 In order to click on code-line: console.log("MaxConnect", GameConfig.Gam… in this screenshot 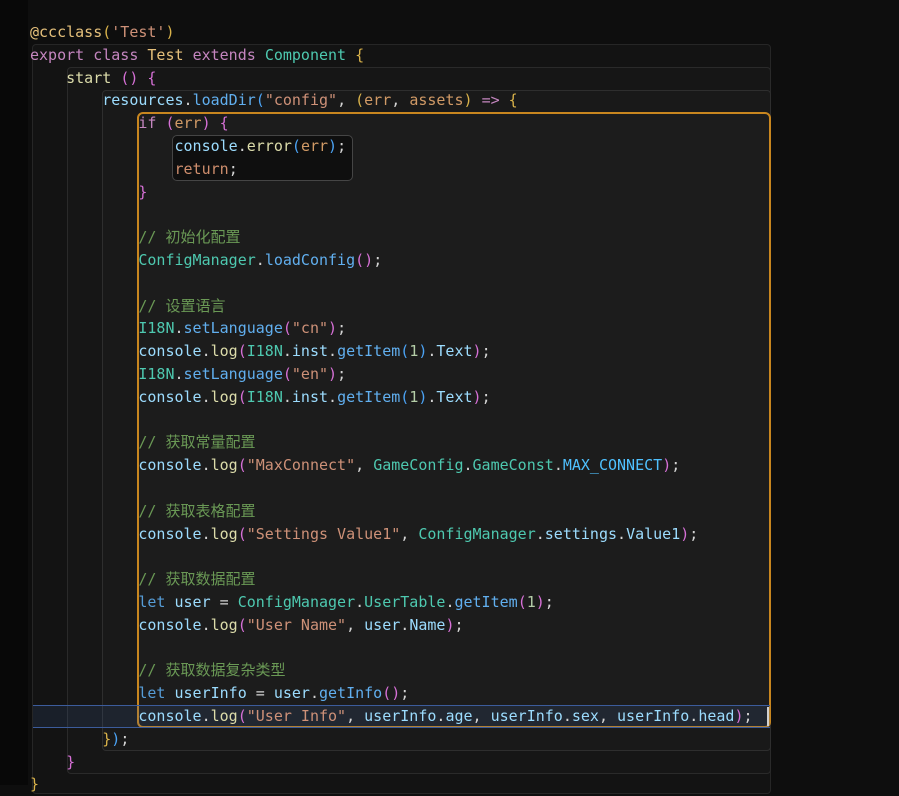, I will do `click(355, 465)`.